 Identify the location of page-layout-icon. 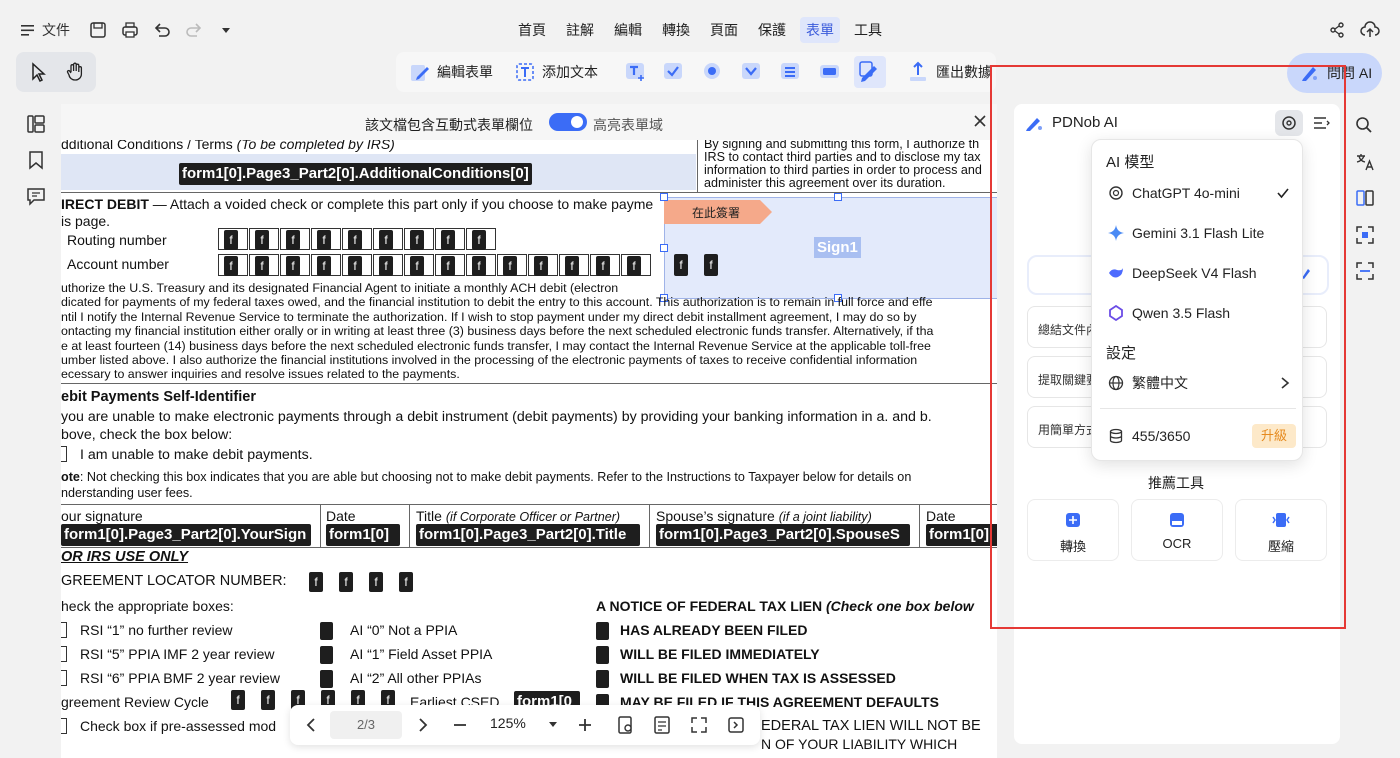
(662, 725).